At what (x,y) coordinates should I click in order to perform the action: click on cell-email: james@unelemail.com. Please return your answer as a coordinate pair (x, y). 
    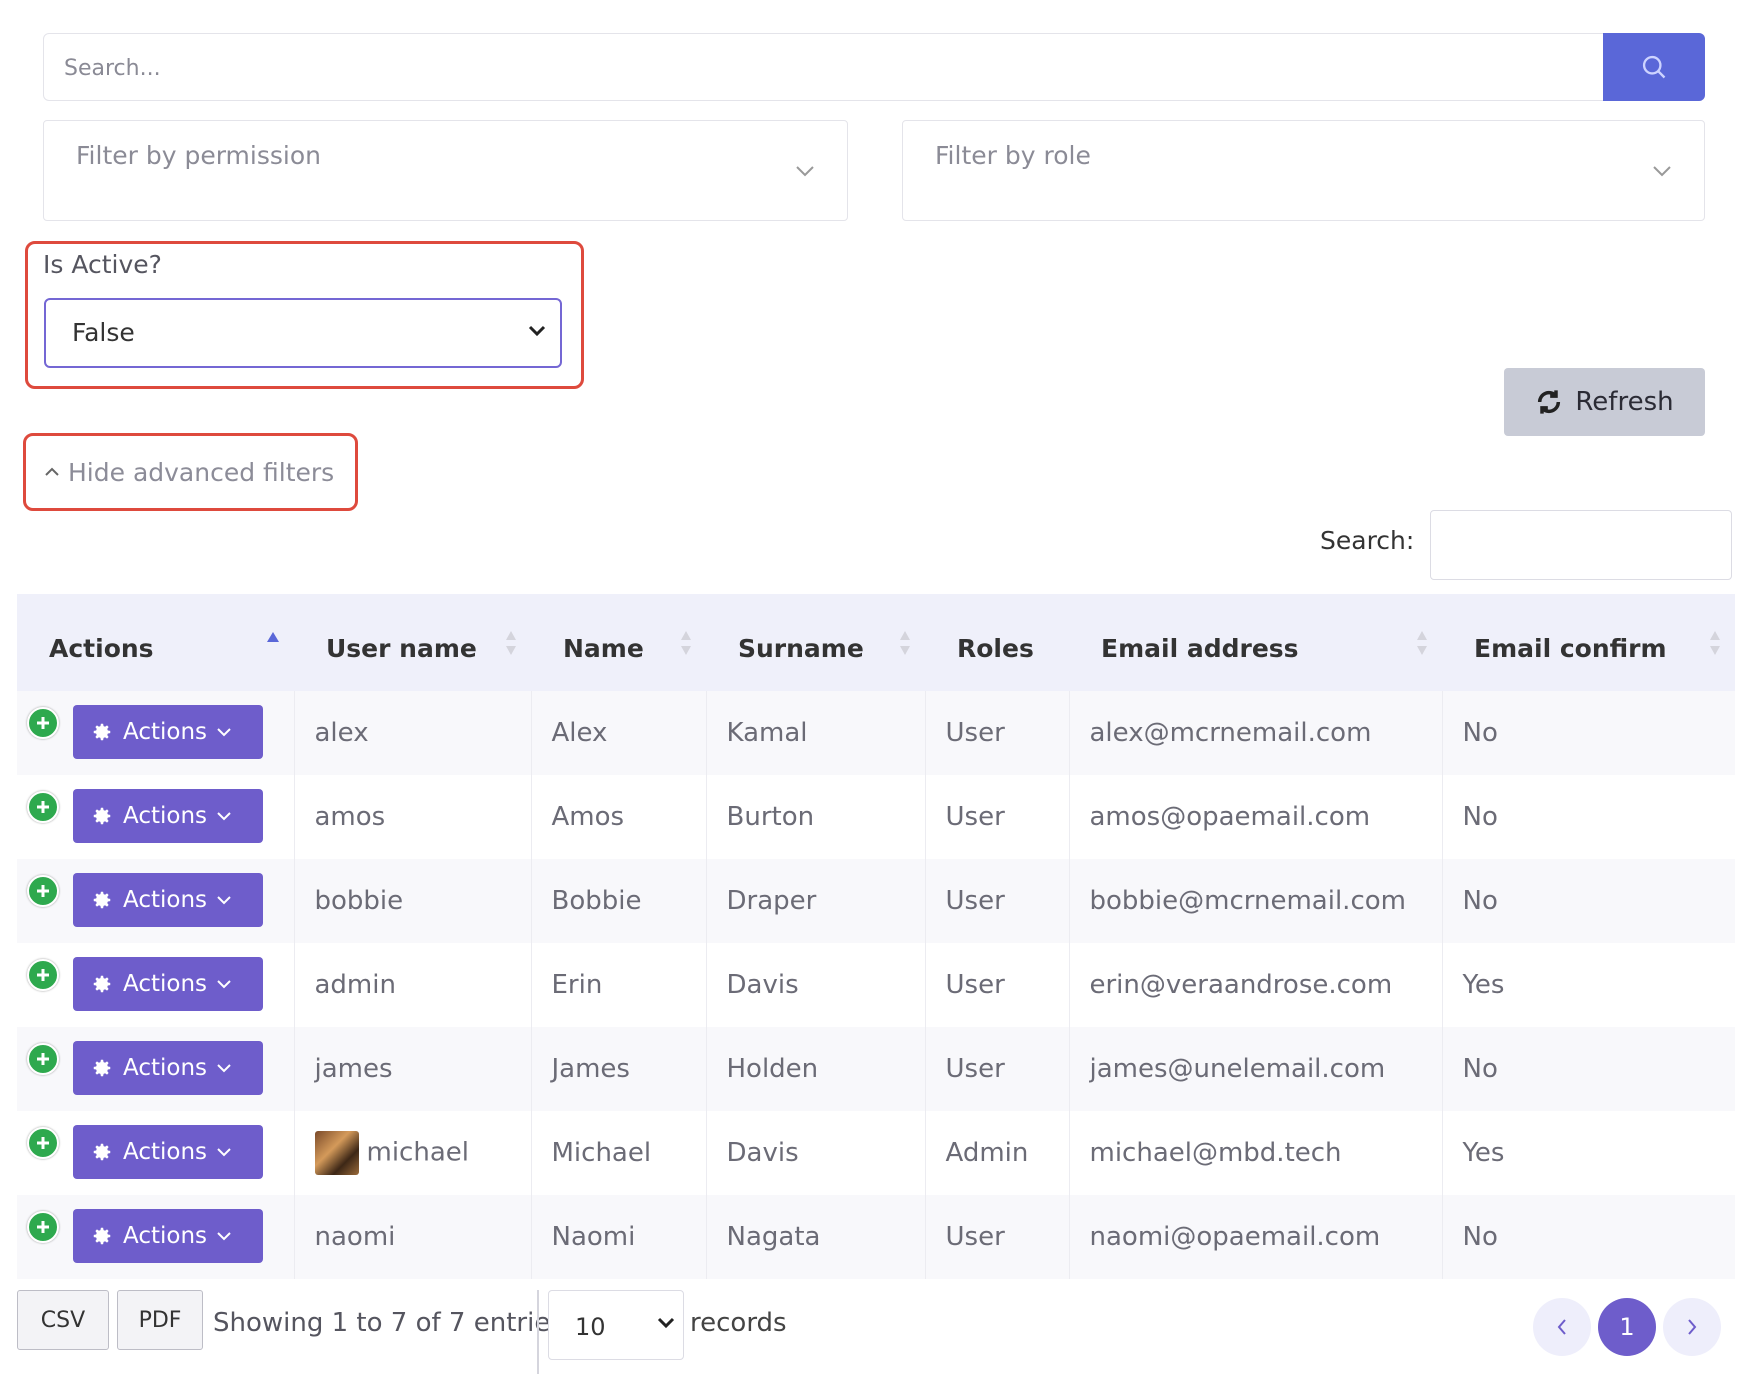
    Looking at the image, I should click on (1256, 1069).